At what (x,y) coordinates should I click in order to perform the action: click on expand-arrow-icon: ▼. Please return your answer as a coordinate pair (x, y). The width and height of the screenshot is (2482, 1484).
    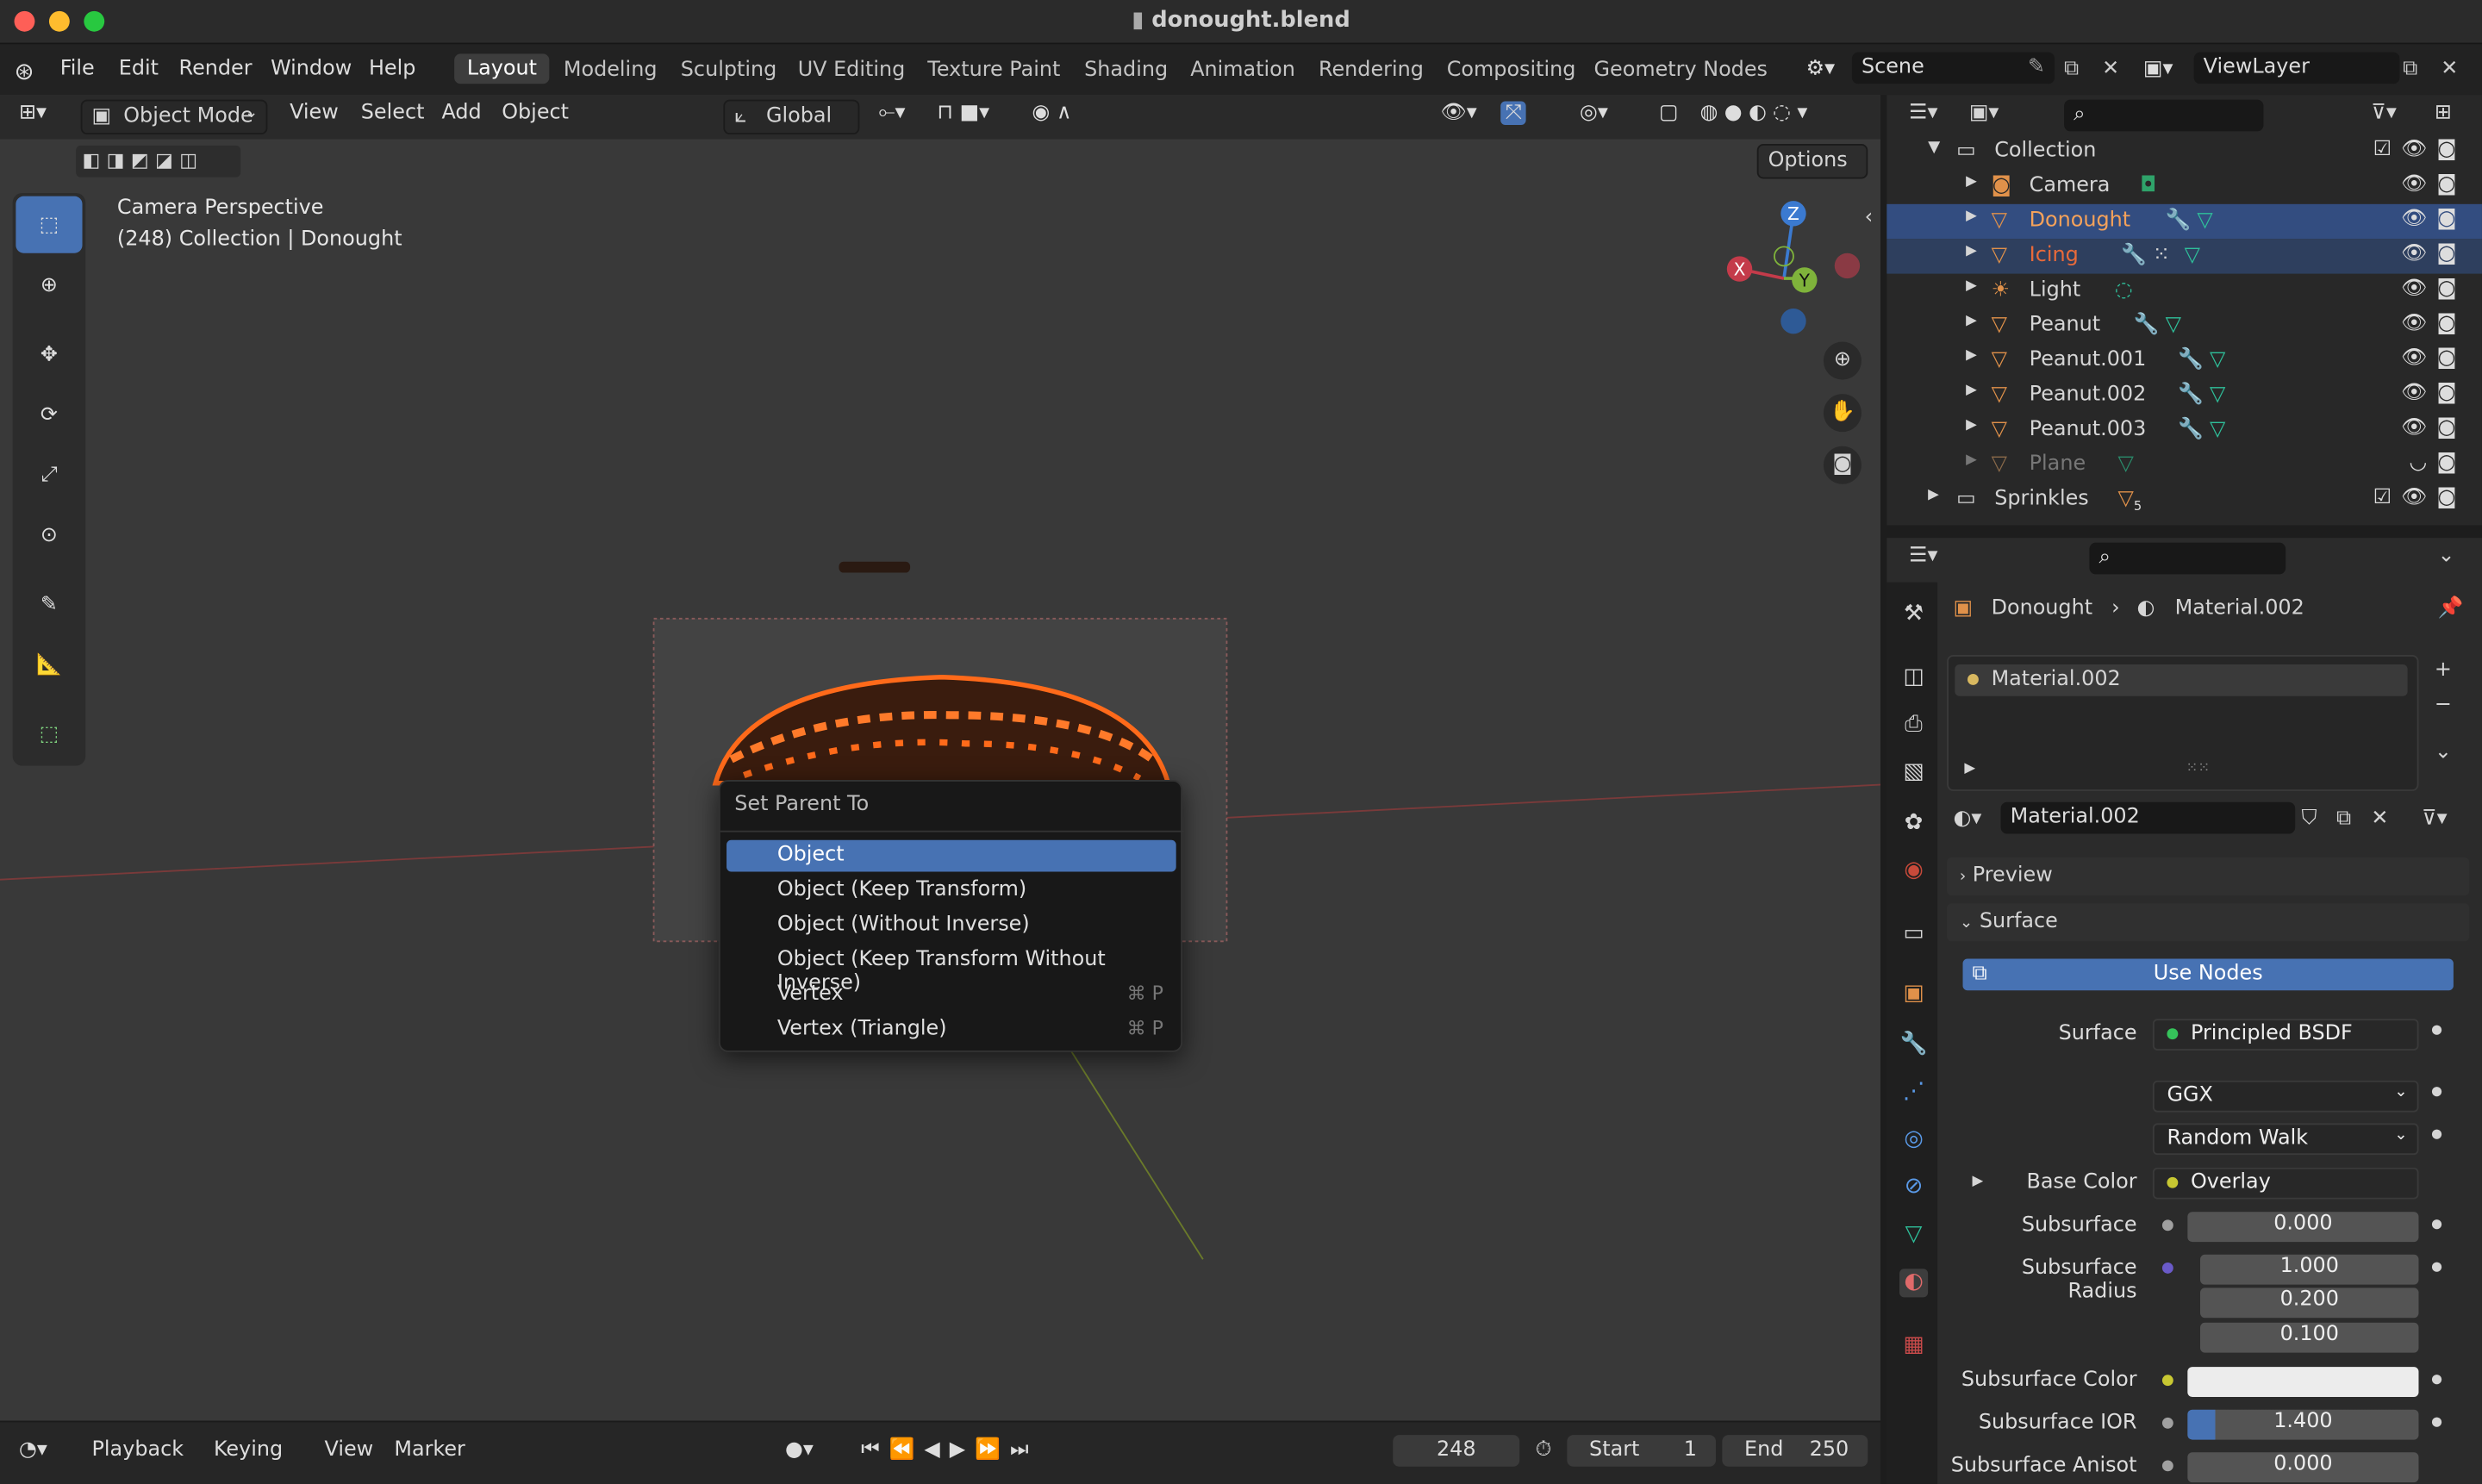
    Looking at the image, I should click on (1934, 149).